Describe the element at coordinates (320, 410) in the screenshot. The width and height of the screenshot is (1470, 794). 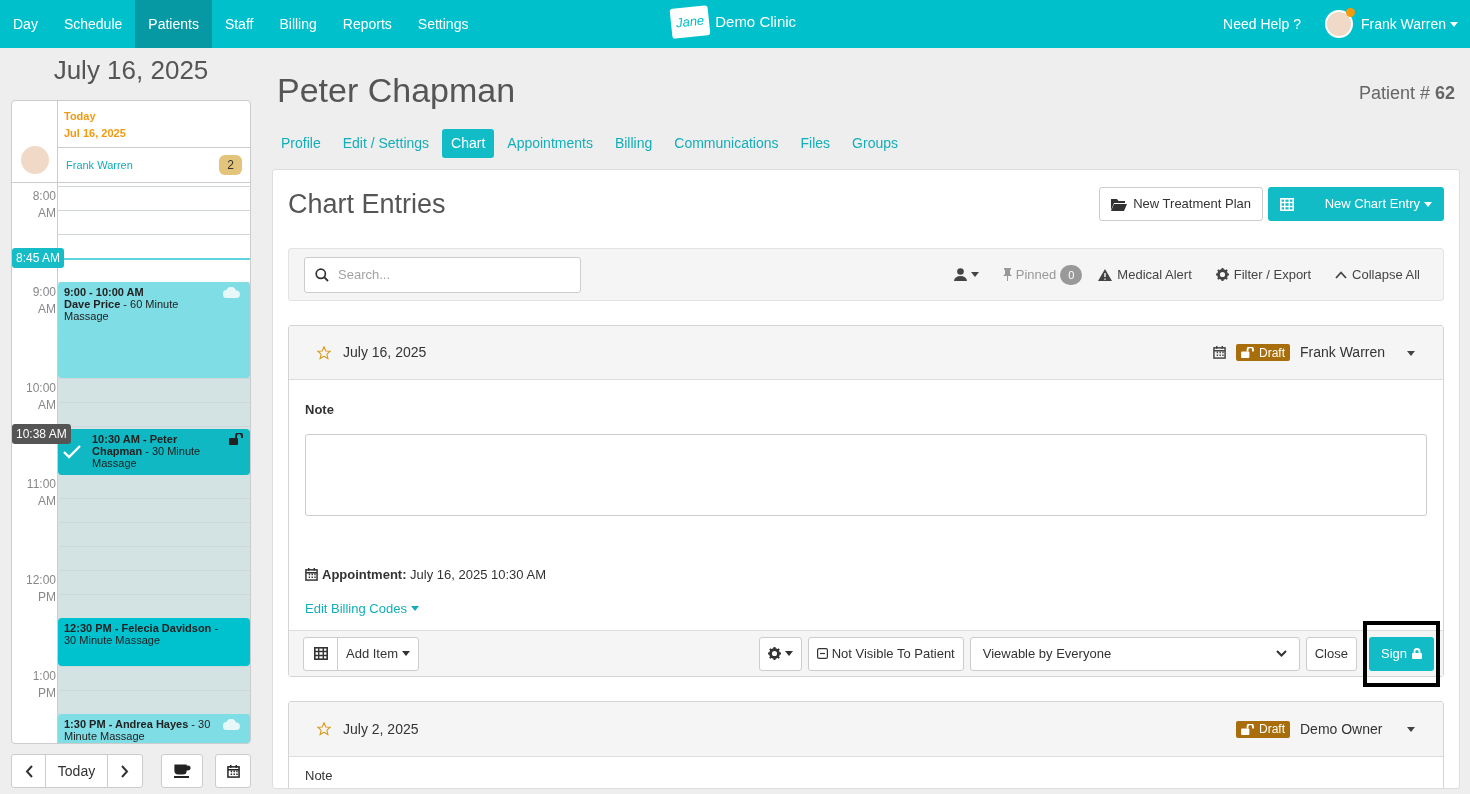
I see `note-label: Note` at that location.